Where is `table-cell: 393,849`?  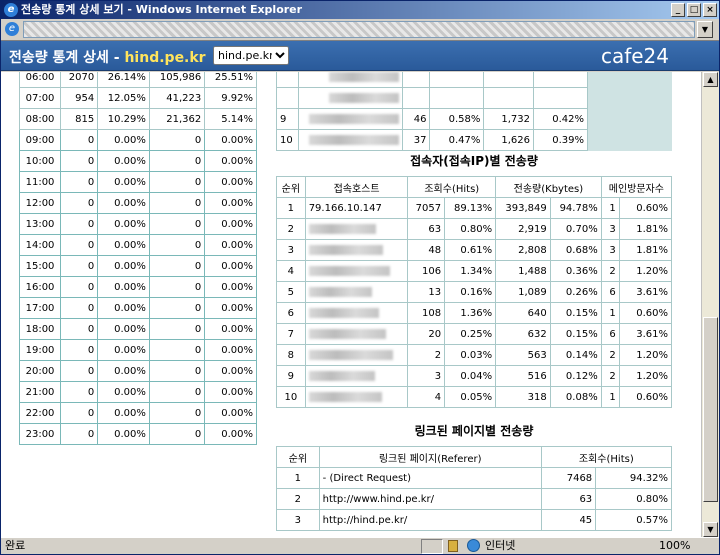 table-cell: 393,849 is located at coordinates (523, 208).